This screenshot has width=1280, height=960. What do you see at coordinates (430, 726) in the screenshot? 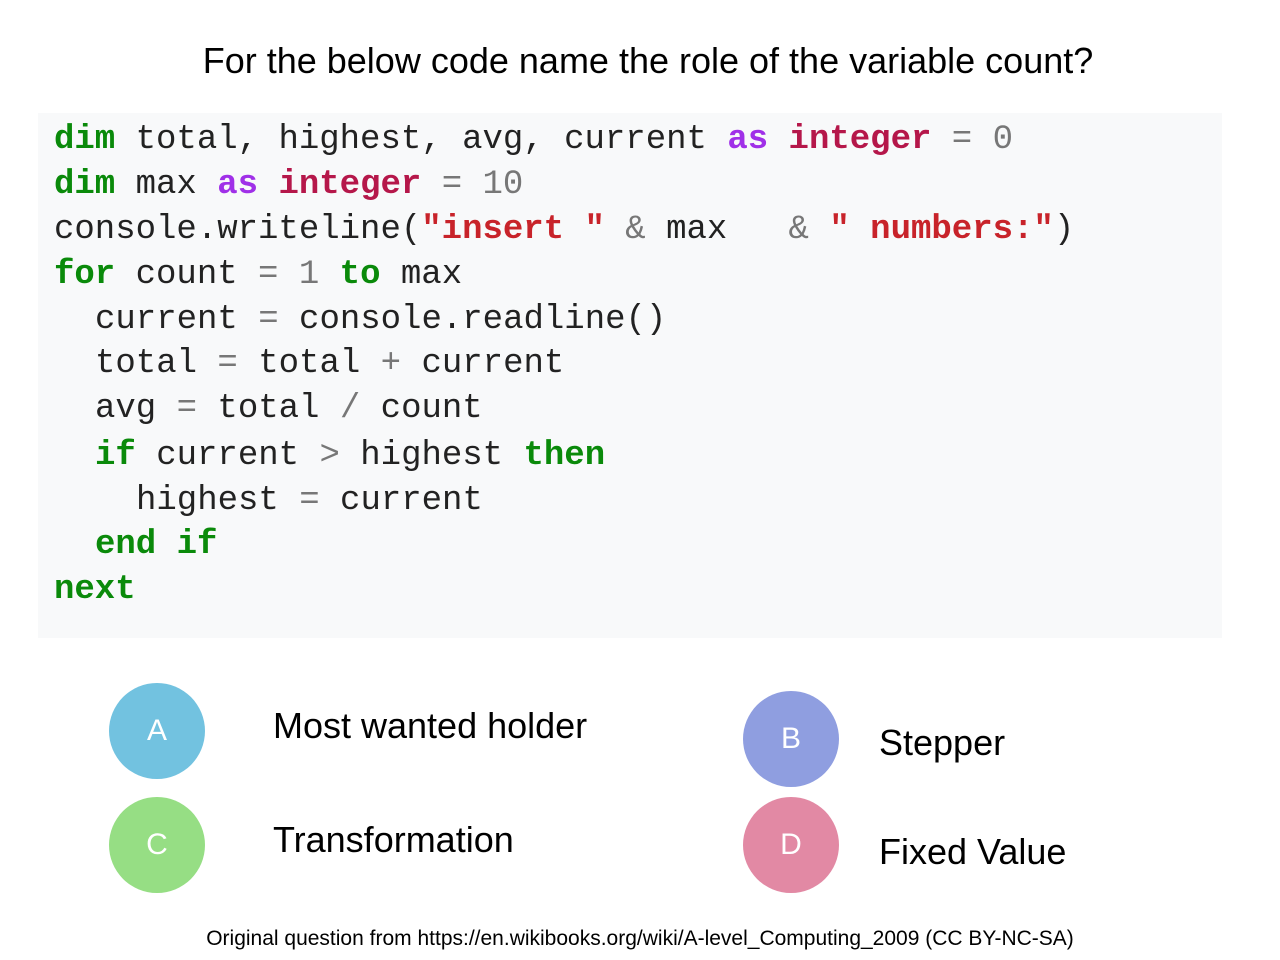
I see `option-a-label: Most wanted holder` at bounding box center [430, 726].